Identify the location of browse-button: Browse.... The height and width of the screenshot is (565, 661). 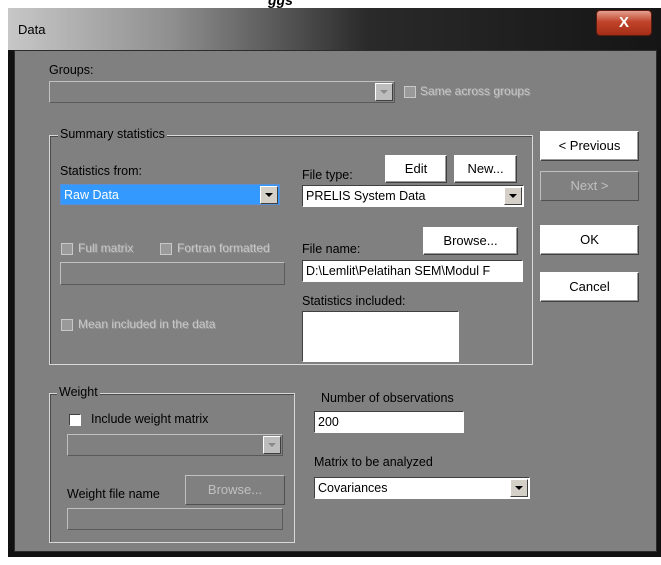
(470, 241).